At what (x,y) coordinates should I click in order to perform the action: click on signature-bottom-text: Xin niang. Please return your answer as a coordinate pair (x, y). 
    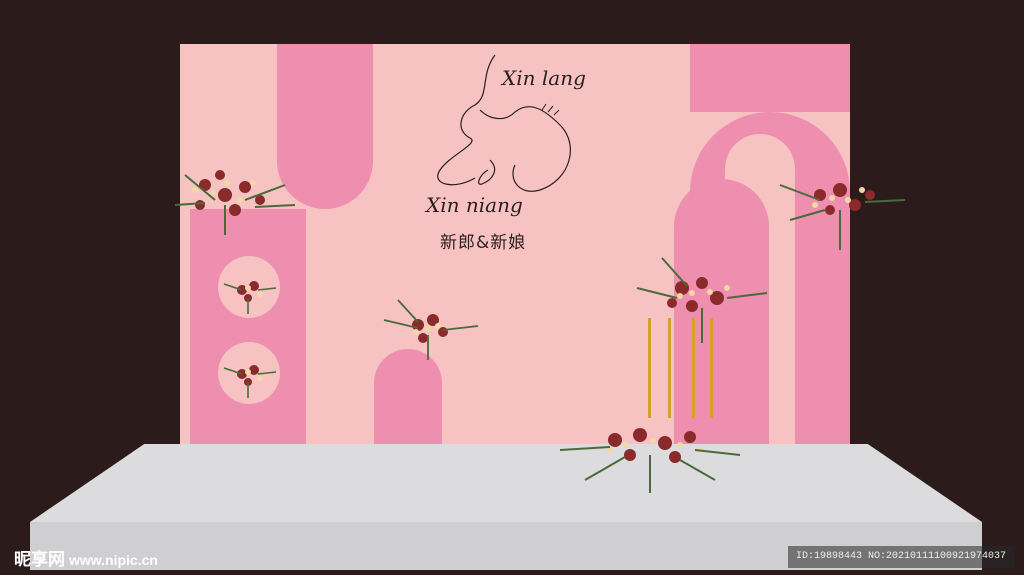
    Looking at the image, I should click on (473, 205).